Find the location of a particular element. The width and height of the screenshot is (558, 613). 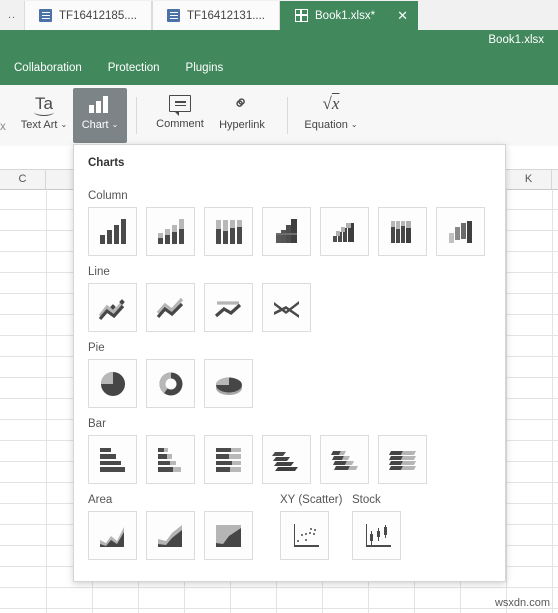

group-label-stock: Stock is located at coordinates (366, 500).